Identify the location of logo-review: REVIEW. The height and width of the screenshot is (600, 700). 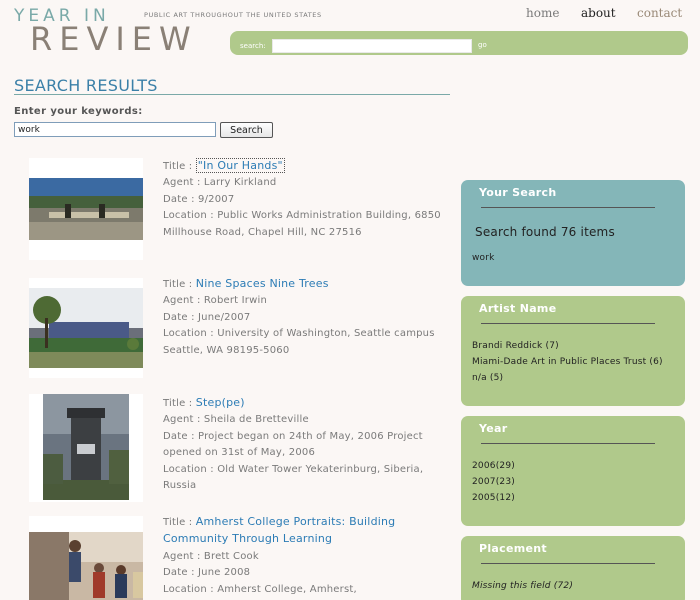
(114, 39).